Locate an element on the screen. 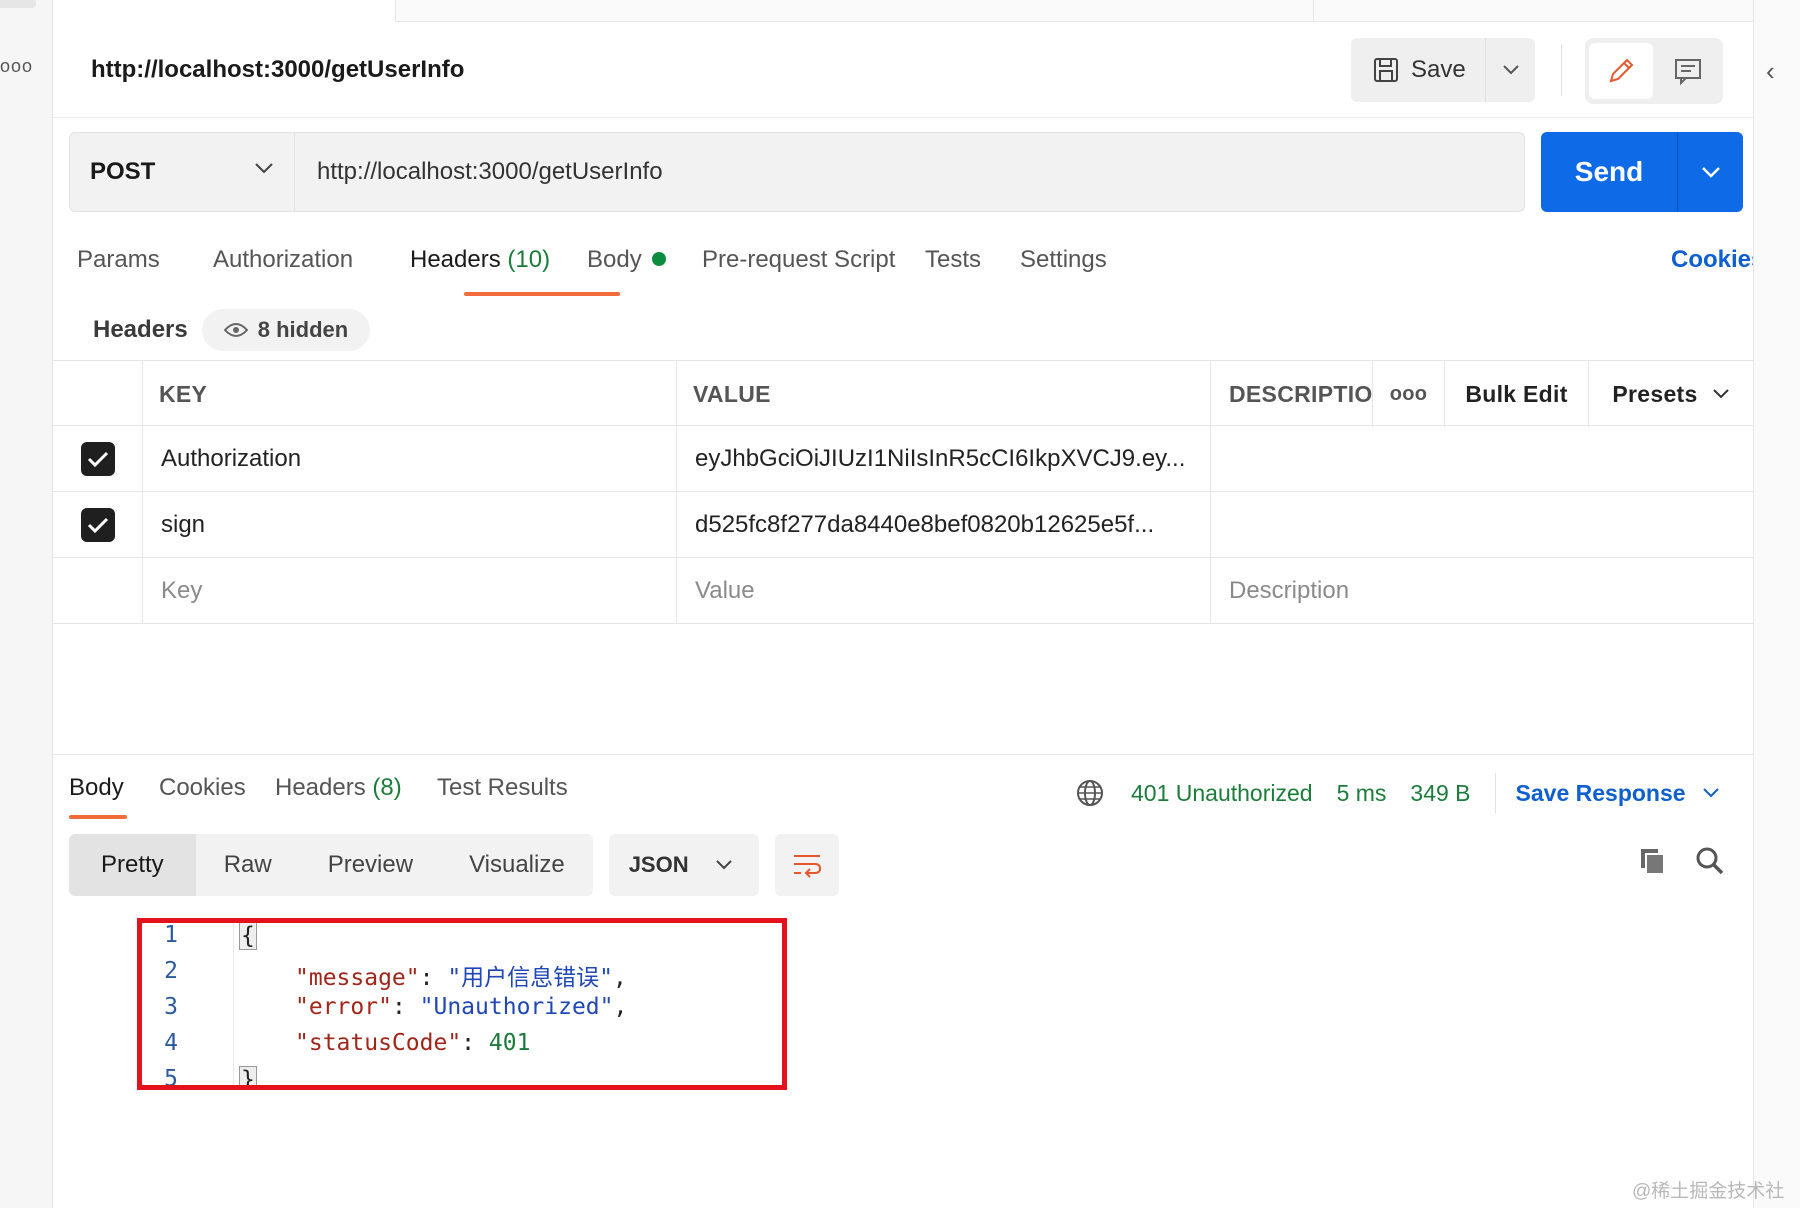 Image resolution: width=1800 pixels, height=1208 pixels. pencil-icon is located at coordinates (1621, 70).